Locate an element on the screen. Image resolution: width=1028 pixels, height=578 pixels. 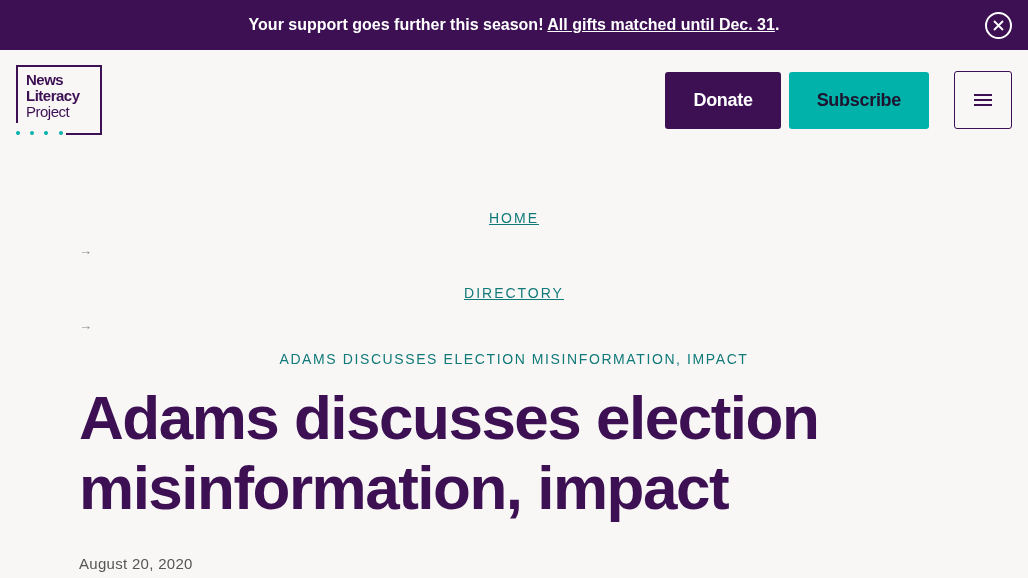
breadcrumb-link: DIRECTORY is located at coordinates (514, 293).